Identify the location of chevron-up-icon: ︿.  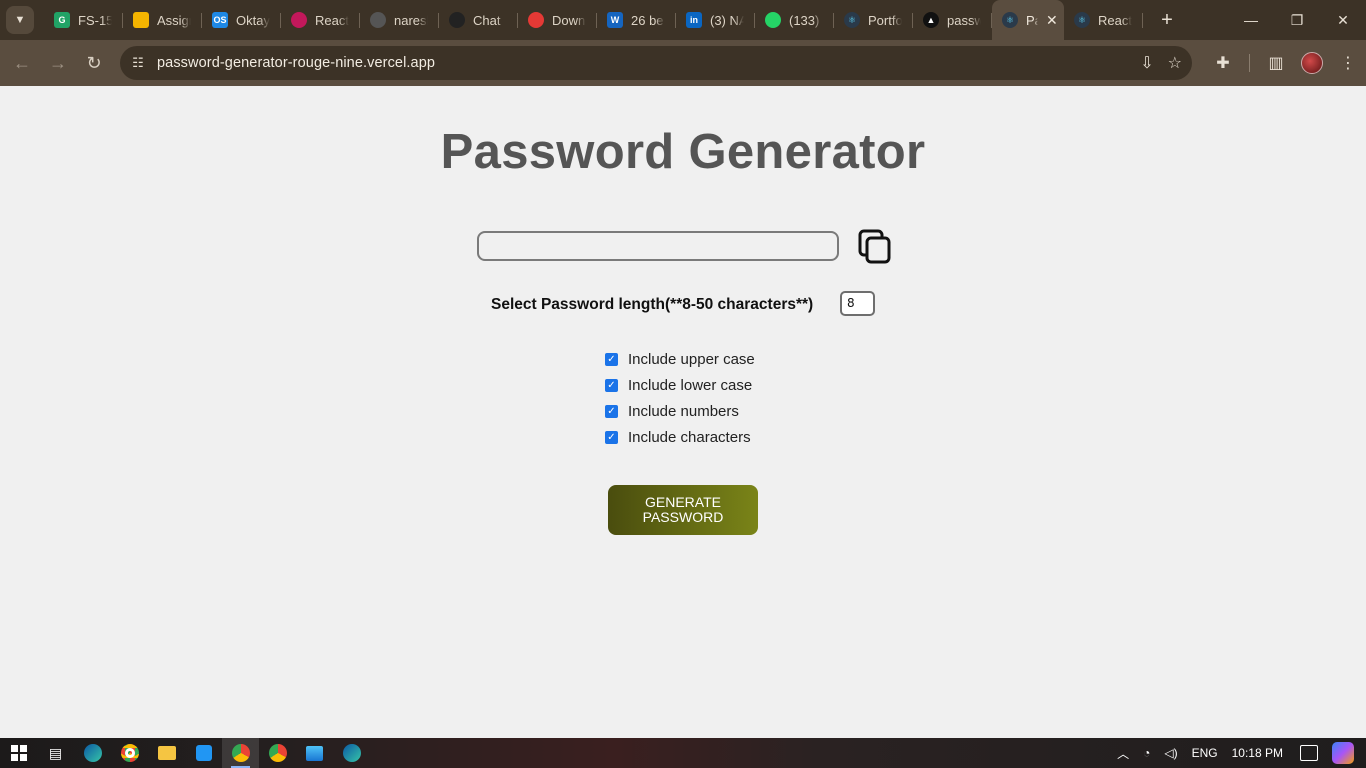
(1123, 753).